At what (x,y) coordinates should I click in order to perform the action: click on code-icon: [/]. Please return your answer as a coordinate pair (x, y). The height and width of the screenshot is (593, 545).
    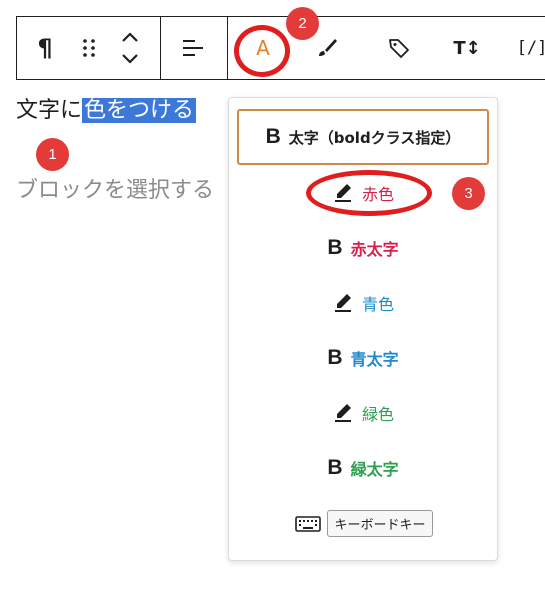
    Looking at the image, I should click on (530, 48).